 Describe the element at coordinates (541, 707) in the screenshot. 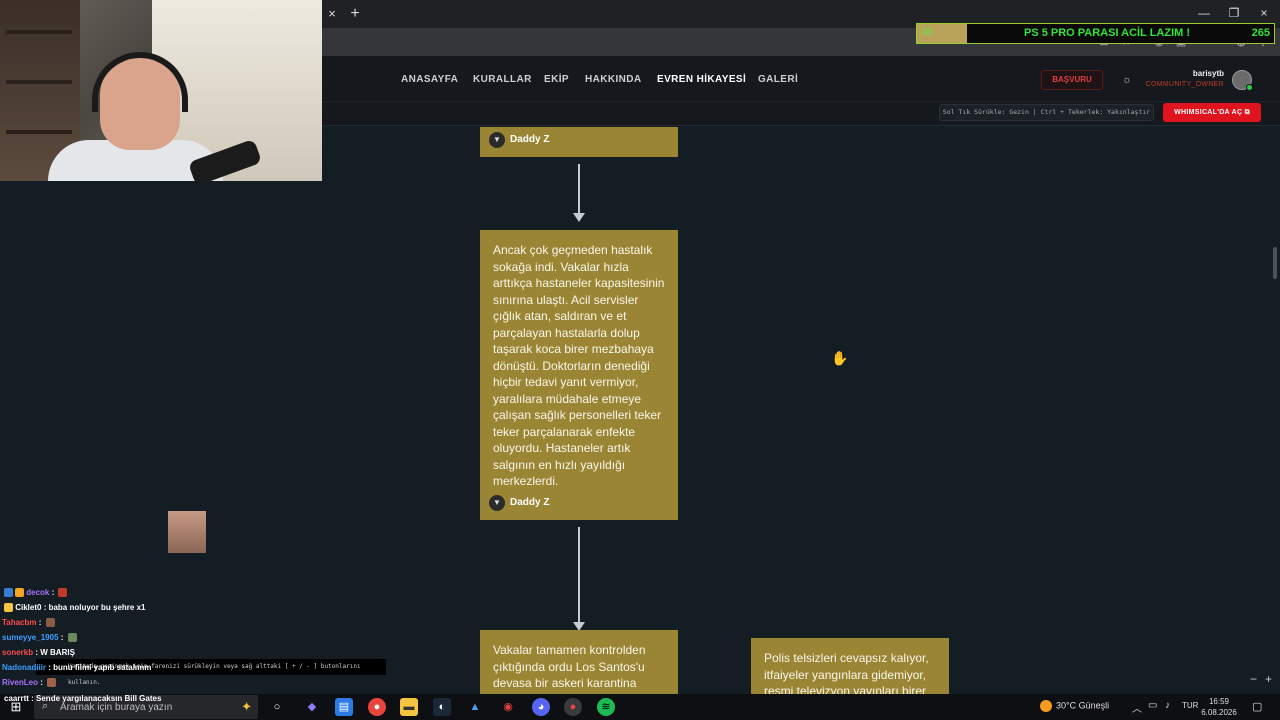

I see `discord-icon: ◕` at that location.